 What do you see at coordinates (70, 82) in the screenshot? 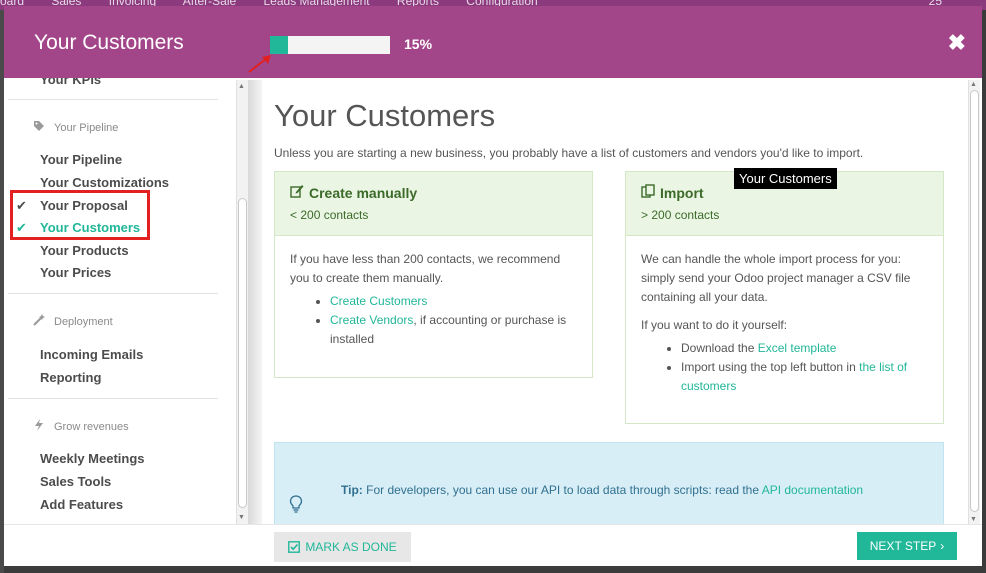
I see `sidebar-item-your-kpis: Your KPIs` at bounding box center [70, 82].